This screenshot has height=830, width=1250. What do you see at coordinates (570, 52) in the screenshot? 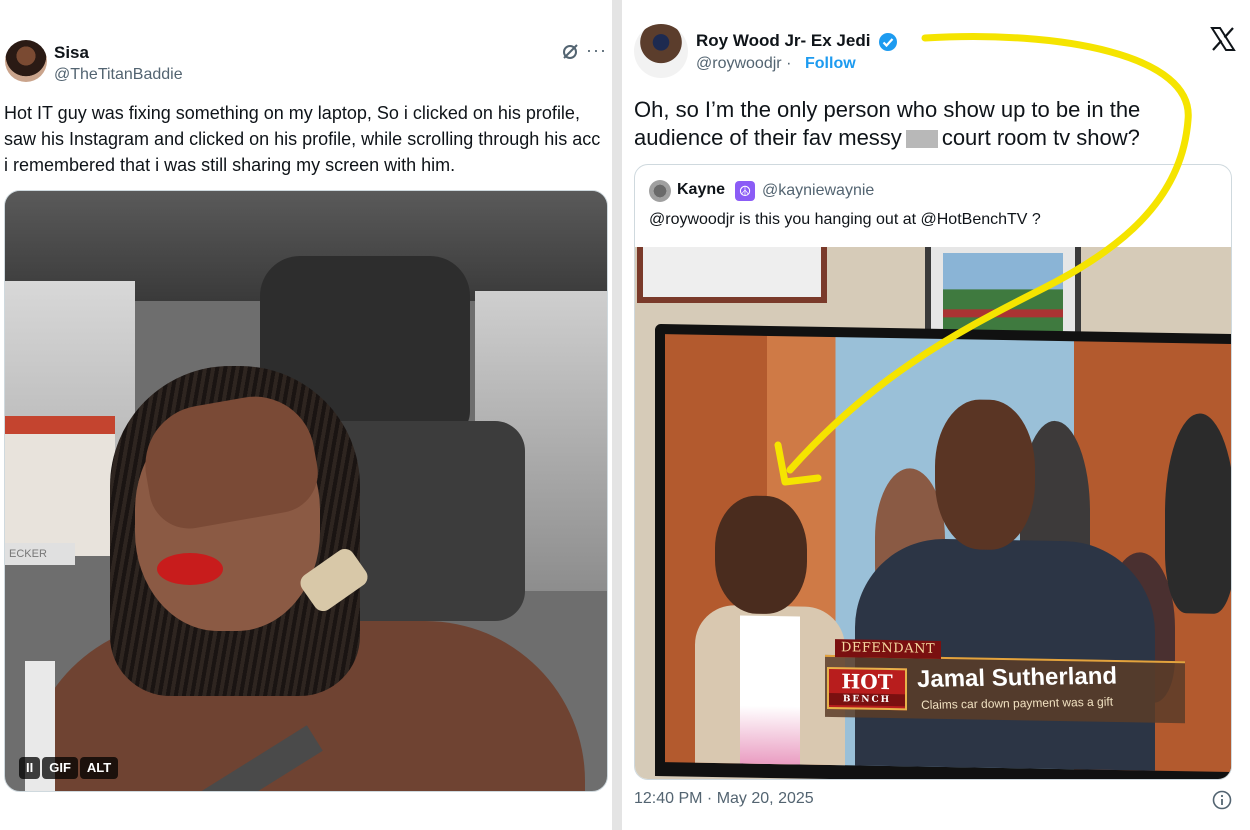
I see `grok-icon` at bounding box center [570, 52].